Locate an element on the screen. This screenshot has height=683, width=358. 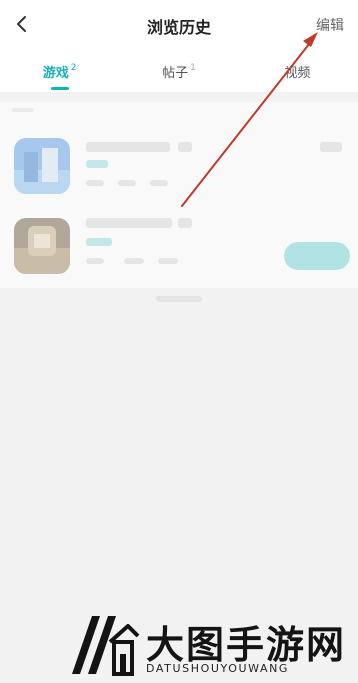
watermark-title: 大图手游网 is located at coordinates (246, 645).